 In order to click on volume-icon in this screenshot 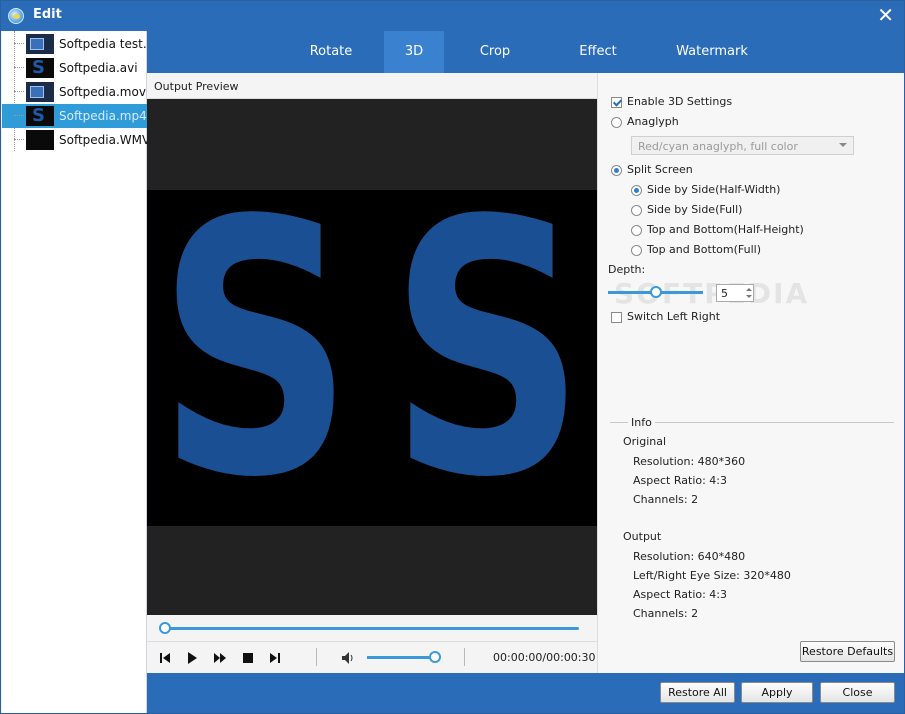, I will do `click(348, 658)`.